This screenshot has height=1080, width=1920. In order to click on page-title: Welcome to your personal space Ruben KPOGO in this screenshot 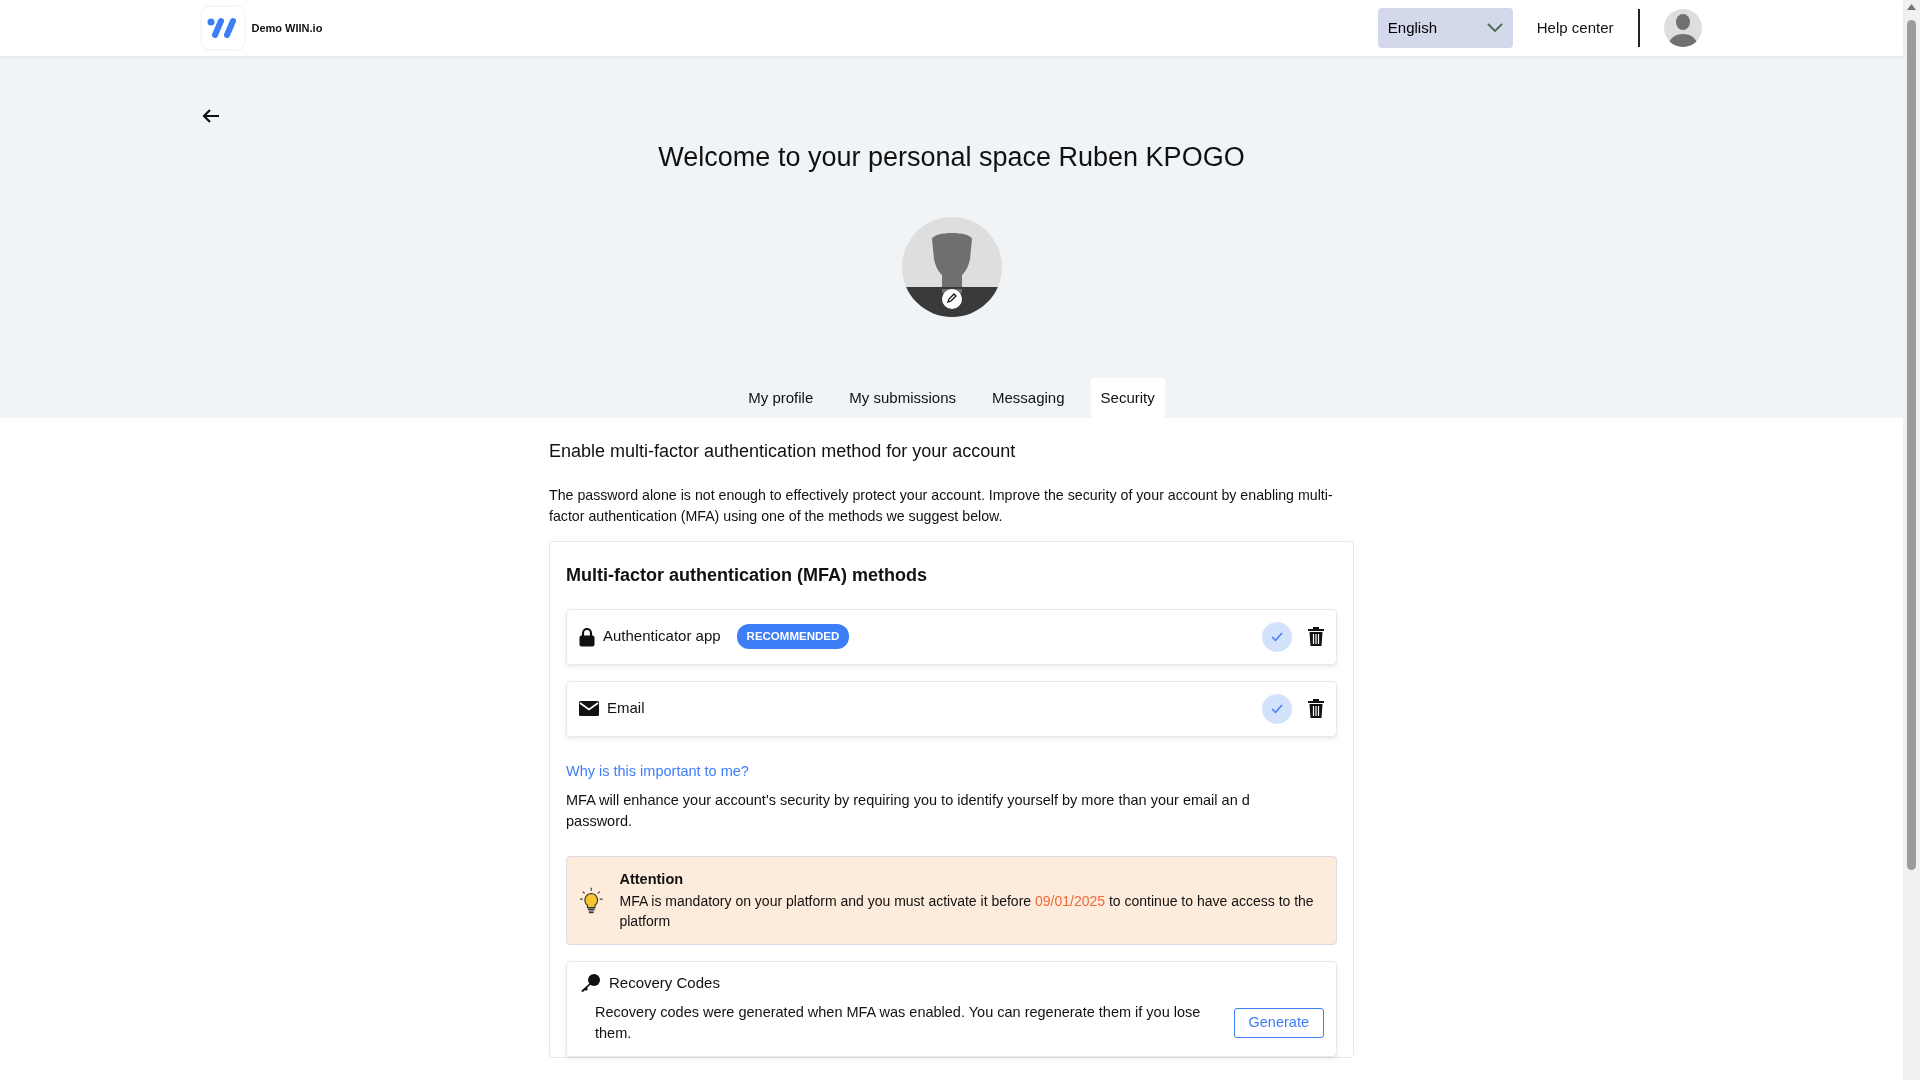, I will do `click(951, 156)`.